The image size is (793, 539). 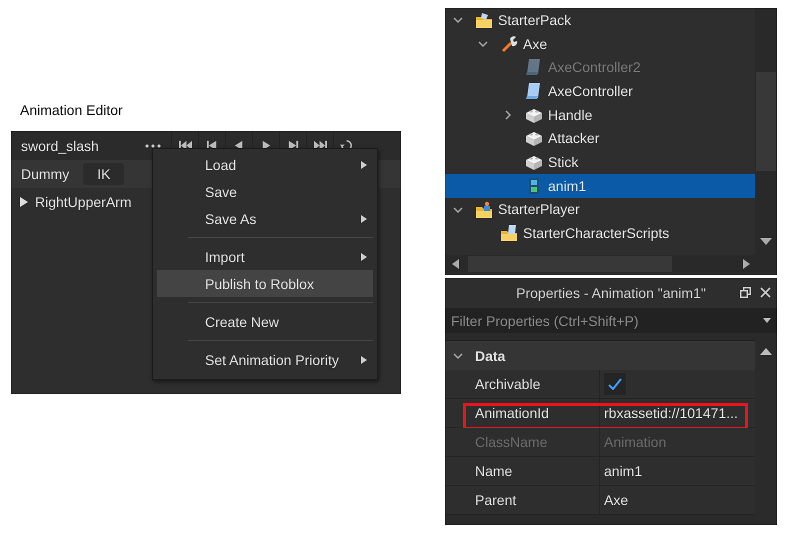 What do you see at coordinates (539, 209) in the screenshot?
I see `tree-item-name: StarterPlayer` at bounding box center [539, 209].